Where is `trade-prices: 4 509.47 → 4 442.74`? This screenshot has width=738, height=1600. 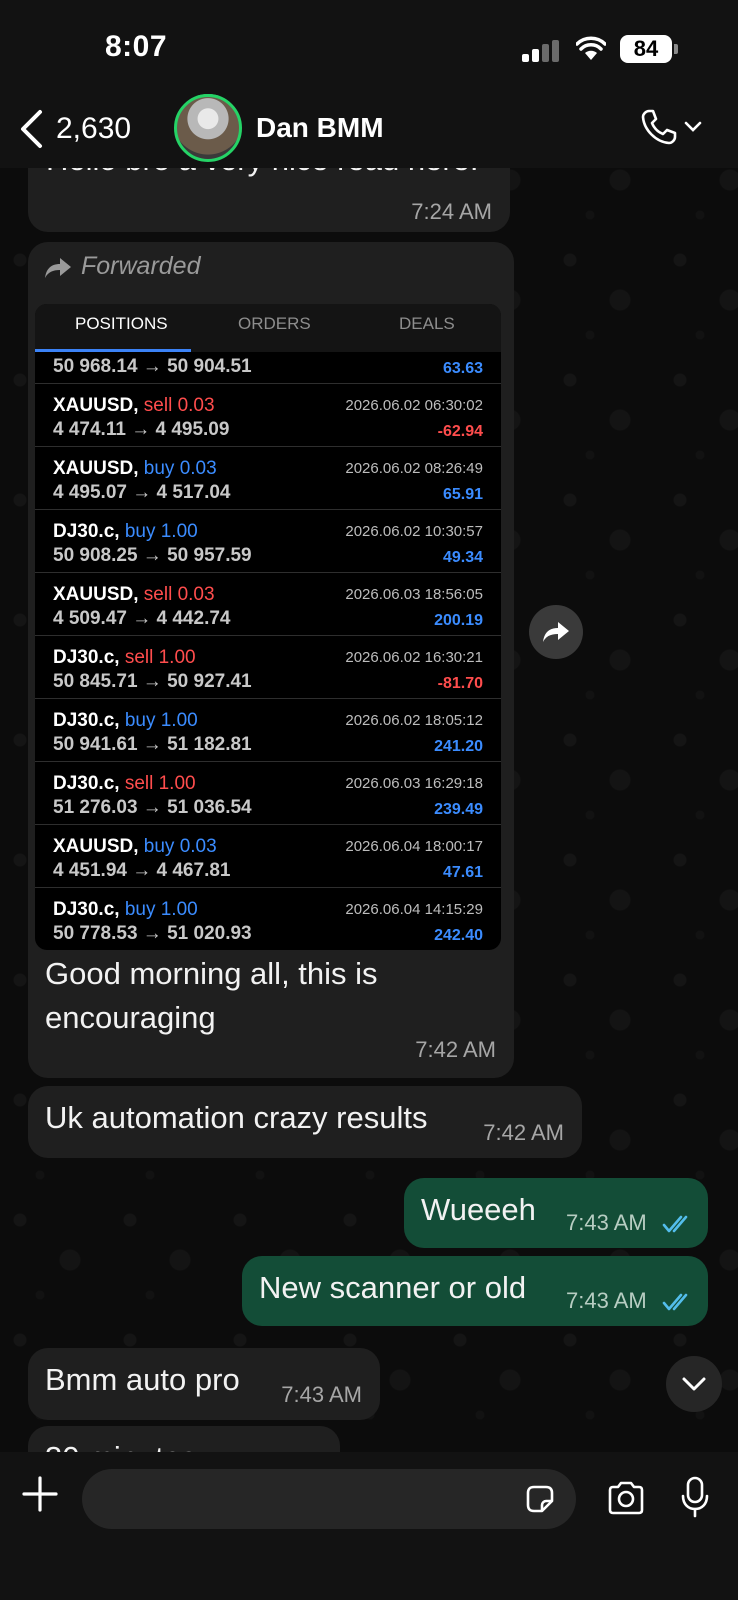
trade-prices: 4 509.47 → 4 442.74 is located at coordinates (142, 618).